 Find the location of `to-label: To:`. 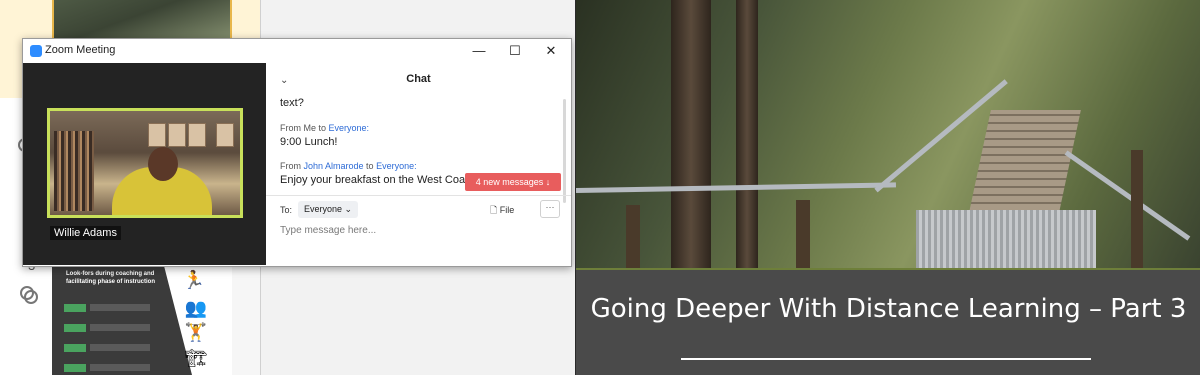

to-label: To: is located at coordinates (286, 210).